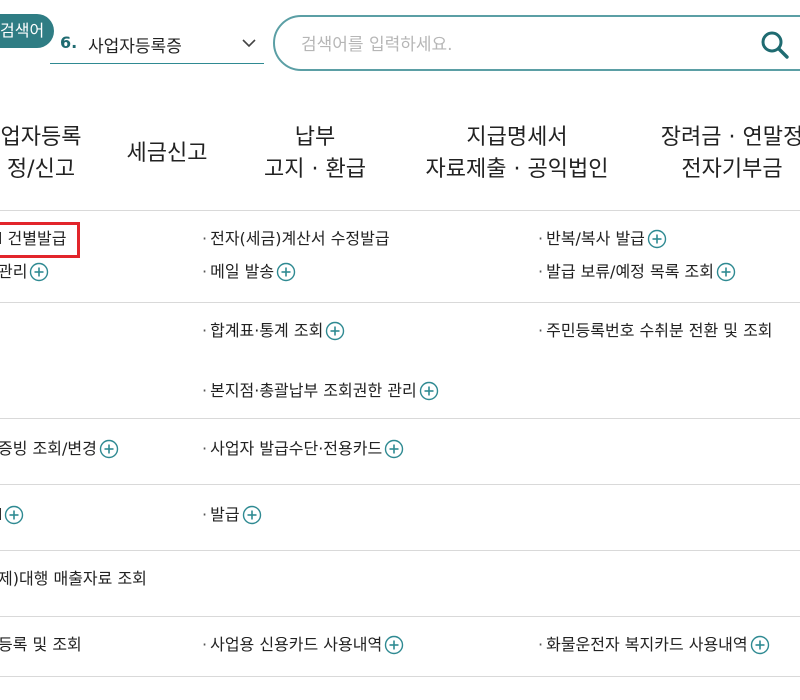 This screenshot has height=700, width=800. Describe the element at coordinates (775, 45) in the screenshot. I see `search-icon` at that location.